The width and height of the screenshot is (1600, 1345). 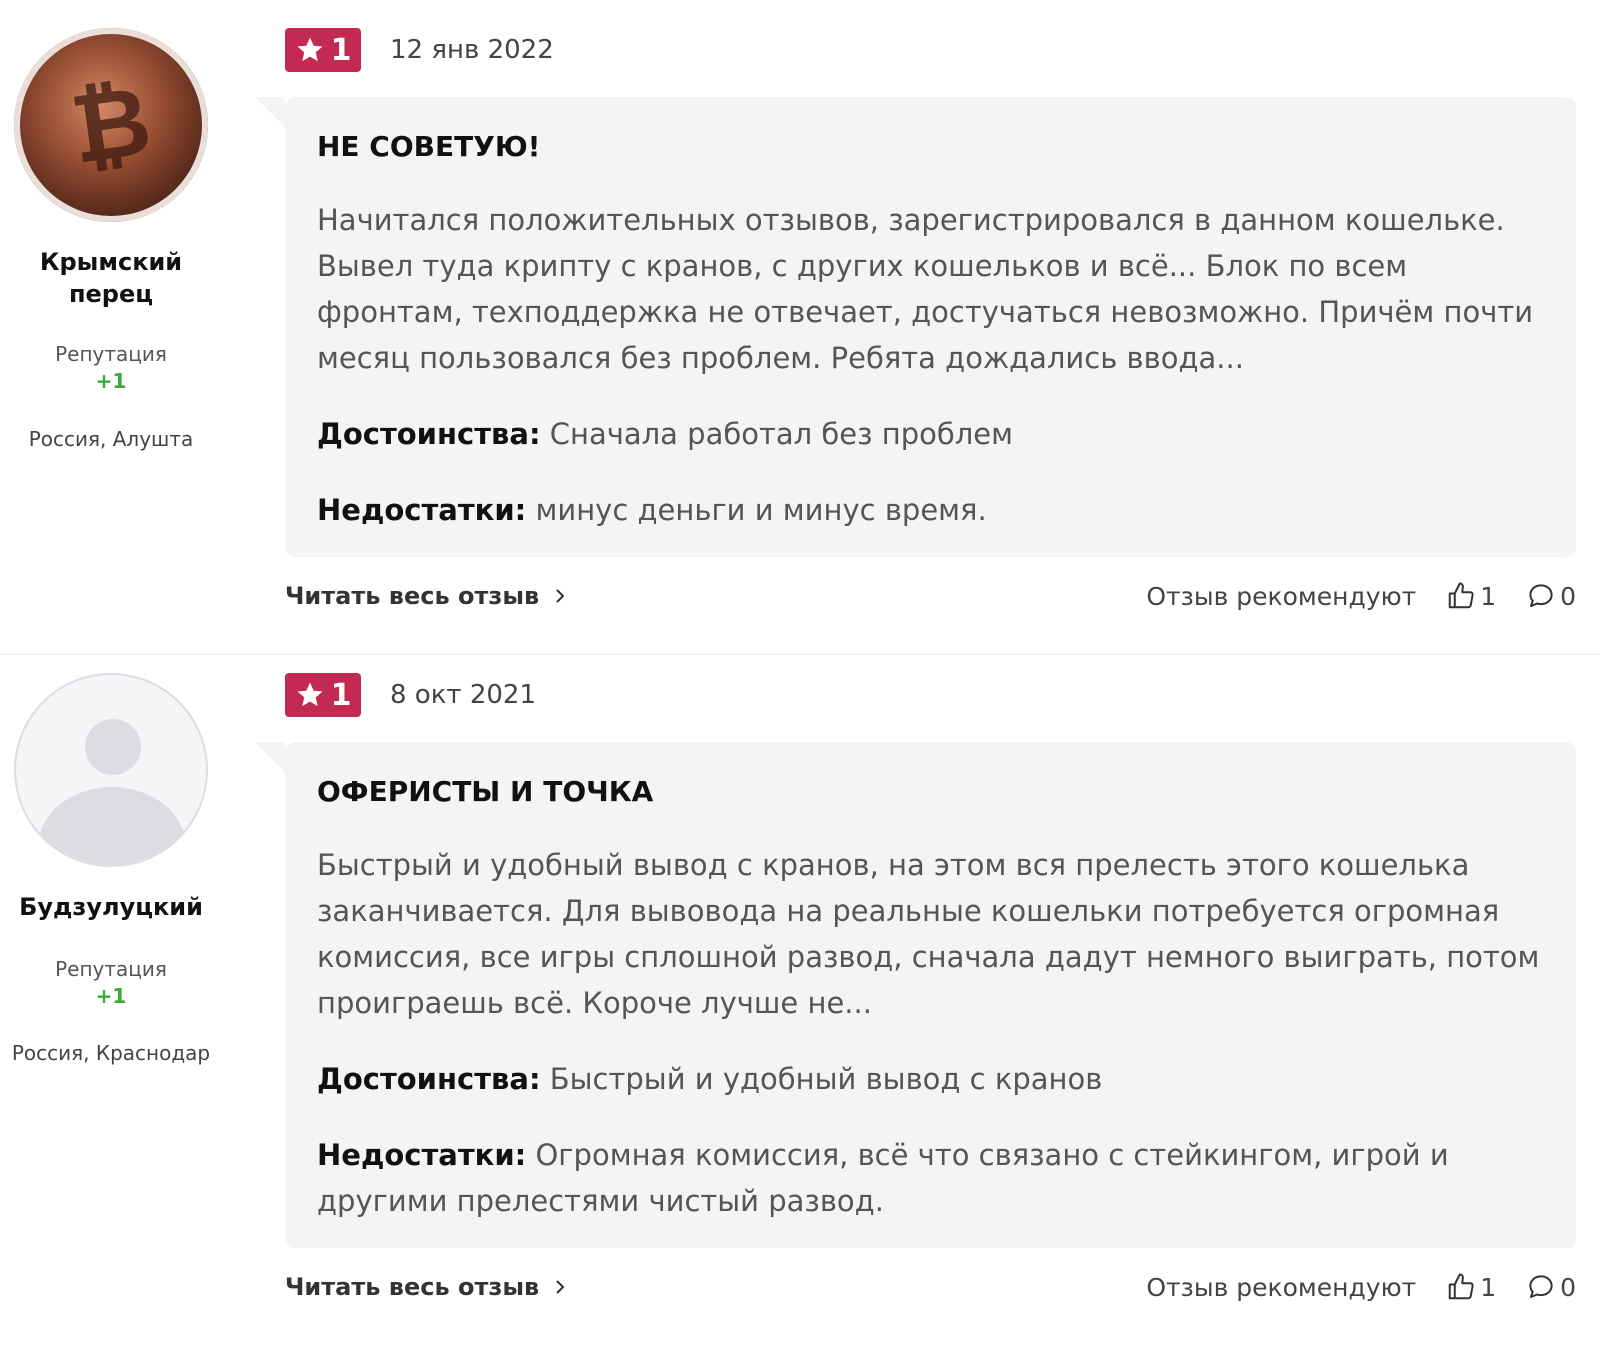 I want to click on review-title: НЕ СОВЕТУЮ!, so click(x=429, y=146).